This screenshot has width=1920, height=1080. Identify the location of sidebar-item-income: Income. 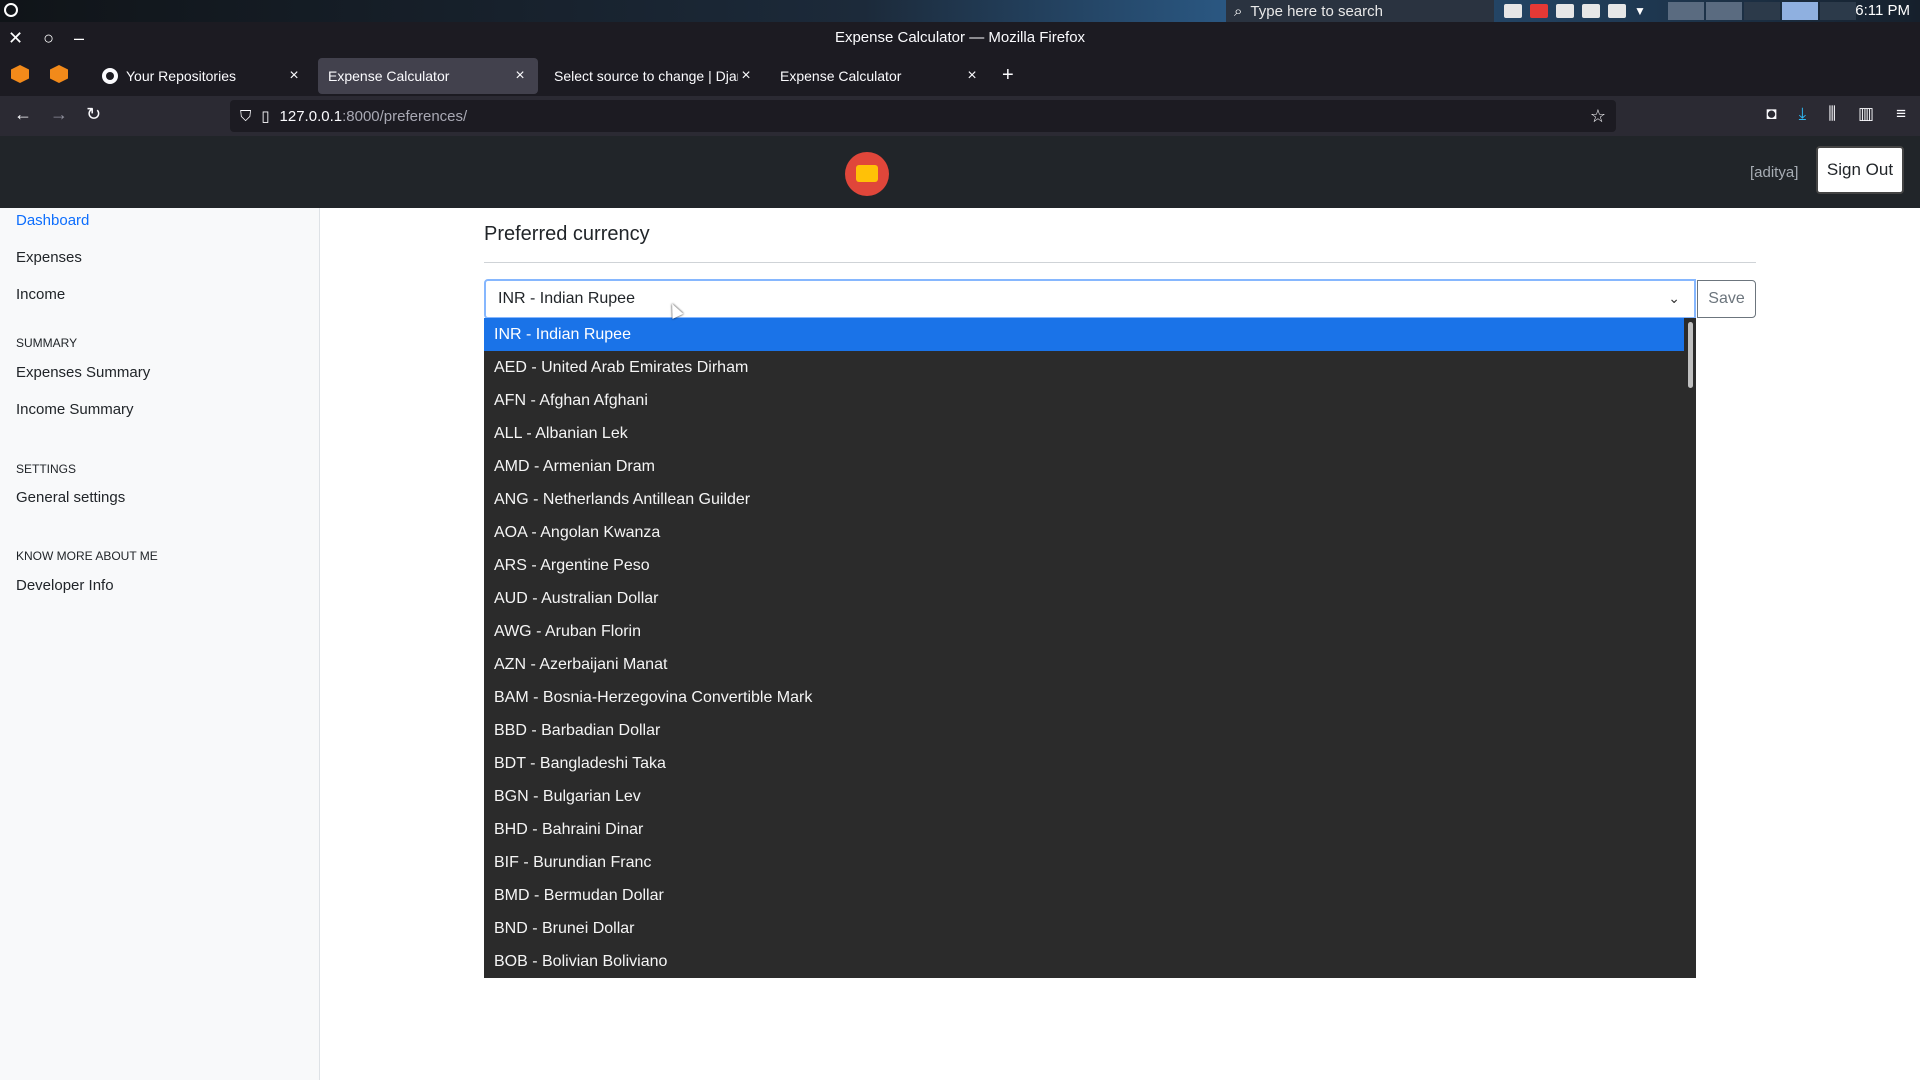
(40, 294).